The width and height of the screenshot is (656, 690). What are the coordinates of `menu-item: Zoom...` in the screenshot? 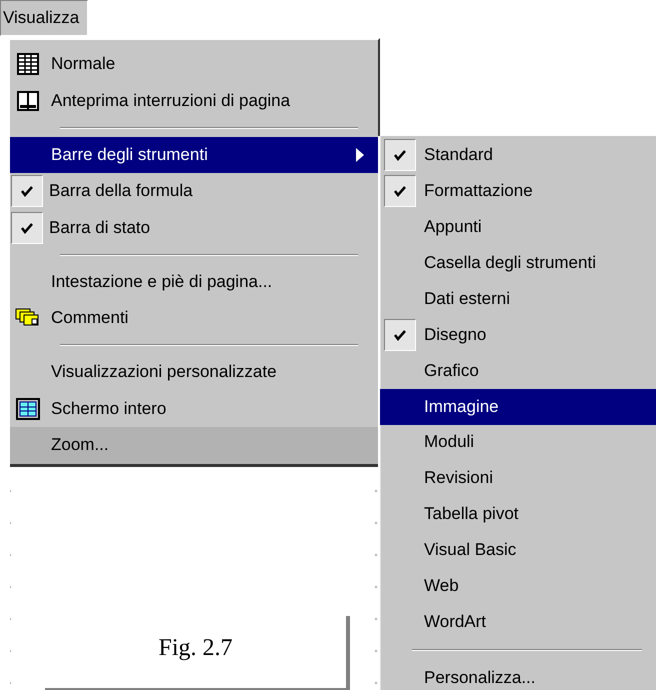 It's located at (194, 445).